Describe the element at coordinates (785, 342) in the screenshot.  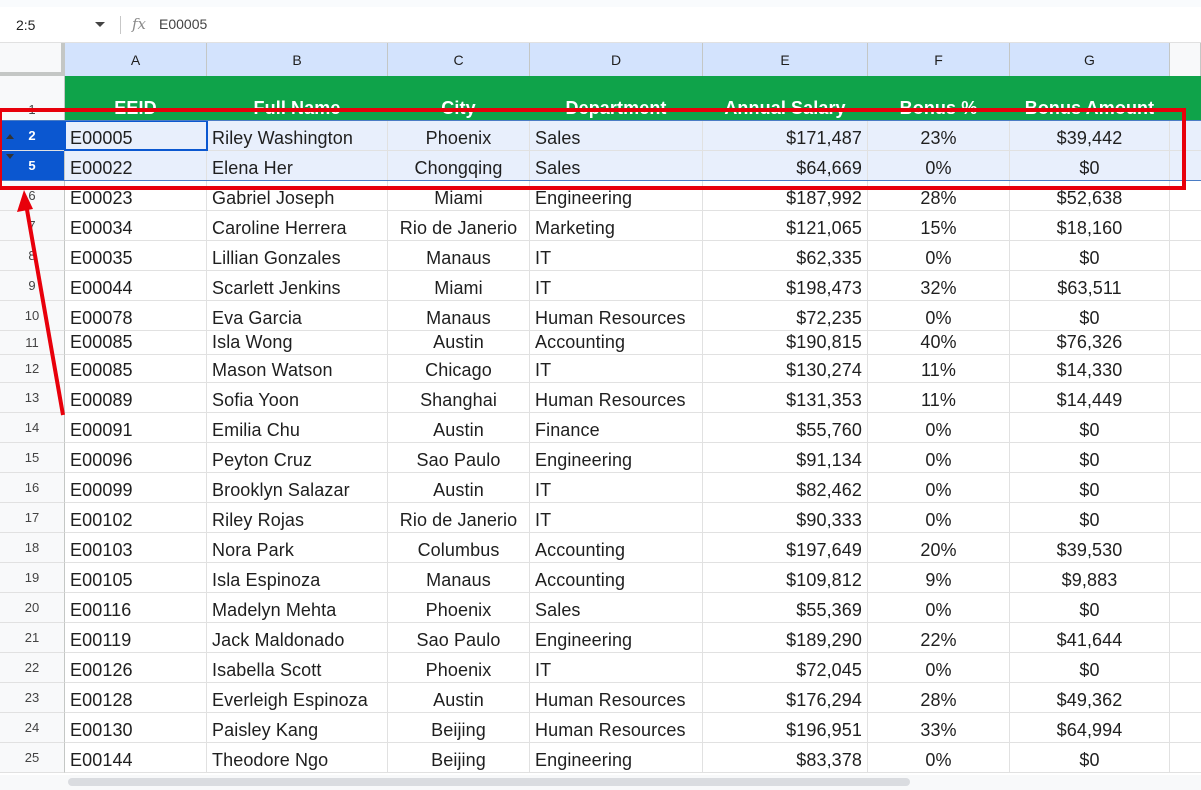
I see `cell-e11: $190,815` at that location.